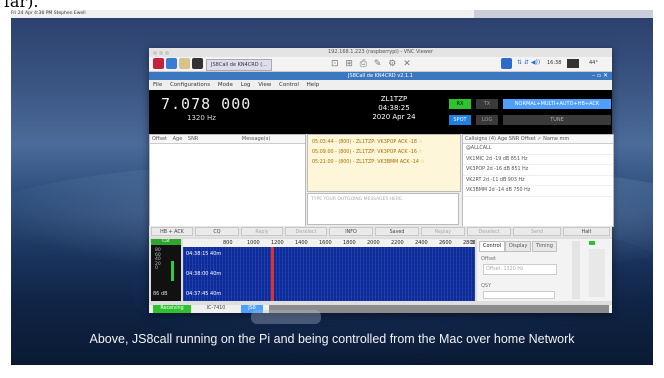 The height and width of the screenshot is (378, 664). What do you see at coordinates (394, 117) in the screenshot?
I see `utc-date: 2020 Apr 24` at bounding box center [394, 117].